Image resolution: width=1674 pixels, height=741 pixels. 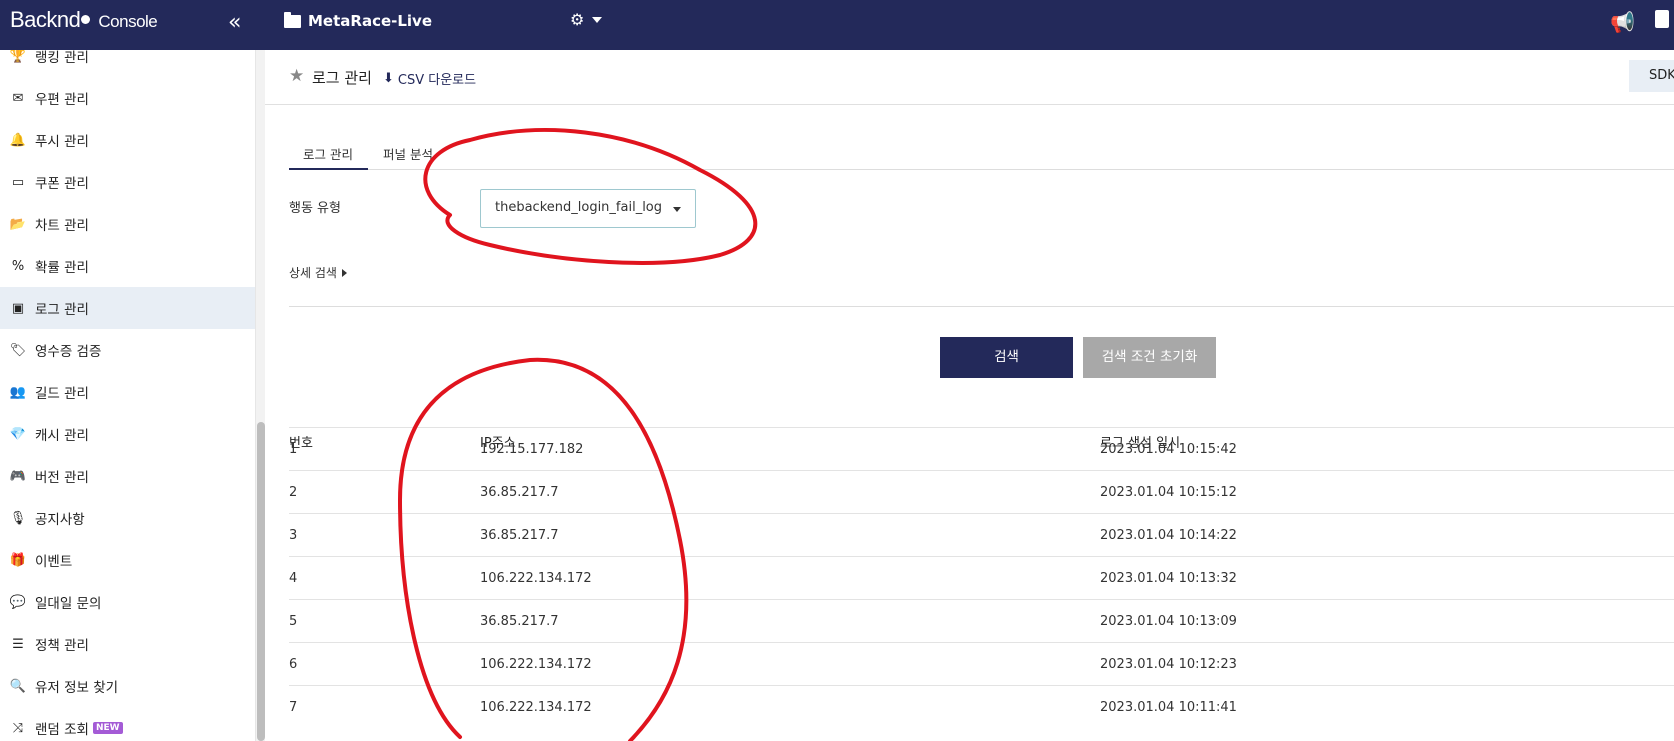 I want to click on sidebar-item-label: 쿠폰 관리, so click(x=62, y=184).